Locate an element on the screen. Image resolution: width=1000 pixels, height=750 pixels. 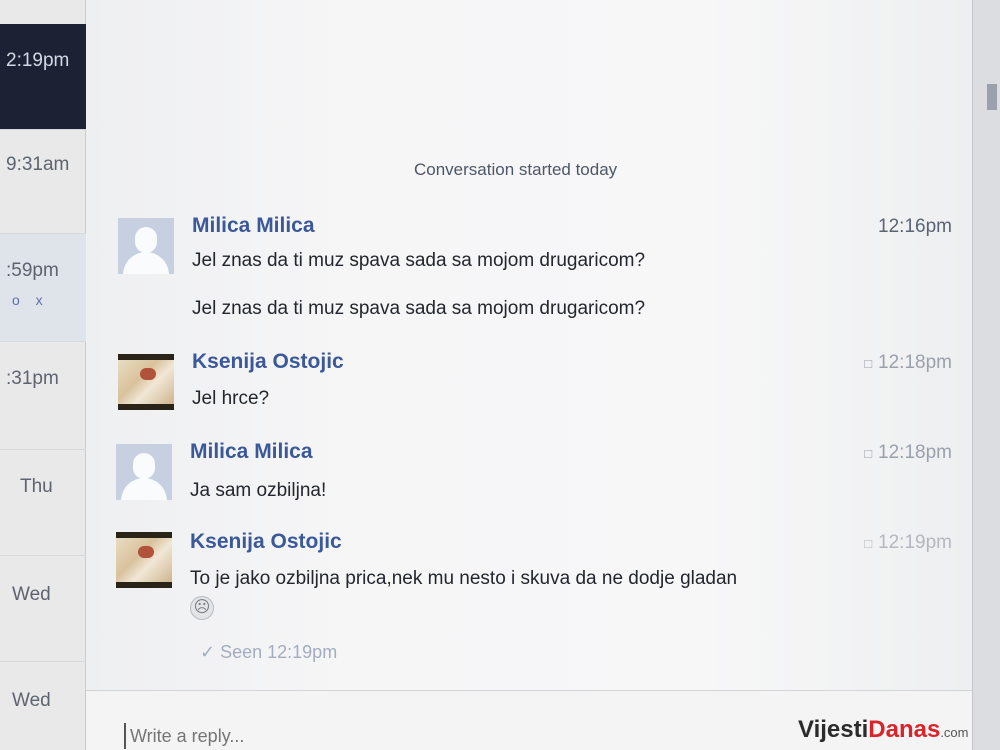
reply-input is located at coordinates (424, 736).